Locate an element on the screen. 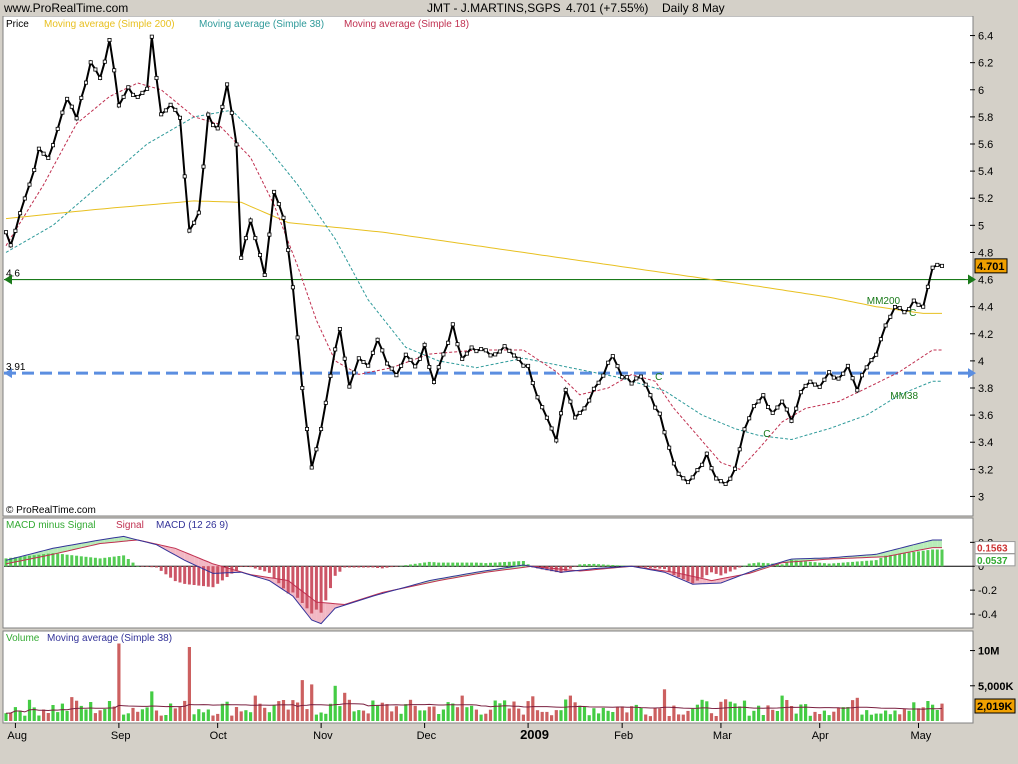 The height and width of the screenshot is (764, 1018). price-tick-label: 3.2 is located at coordinates (985, 470).